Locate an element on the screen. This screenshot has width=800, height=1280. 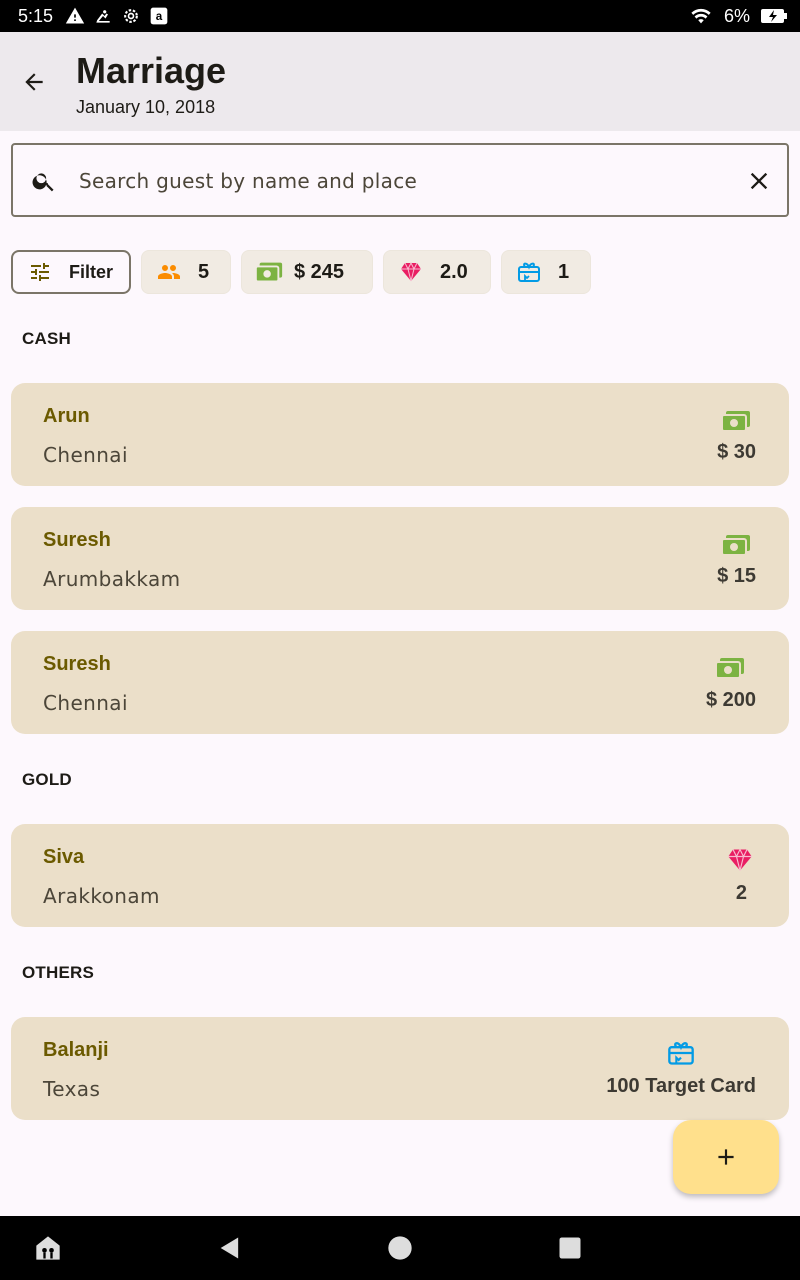
close-icon is located at coordinates (759, 181).